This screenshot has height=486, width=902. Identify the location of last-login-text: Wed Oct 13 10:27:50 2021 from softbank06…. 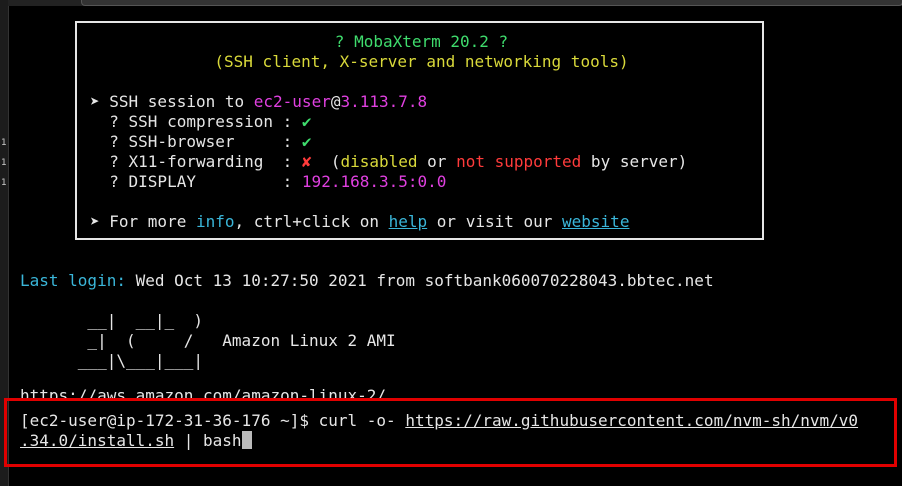
(419, 280).